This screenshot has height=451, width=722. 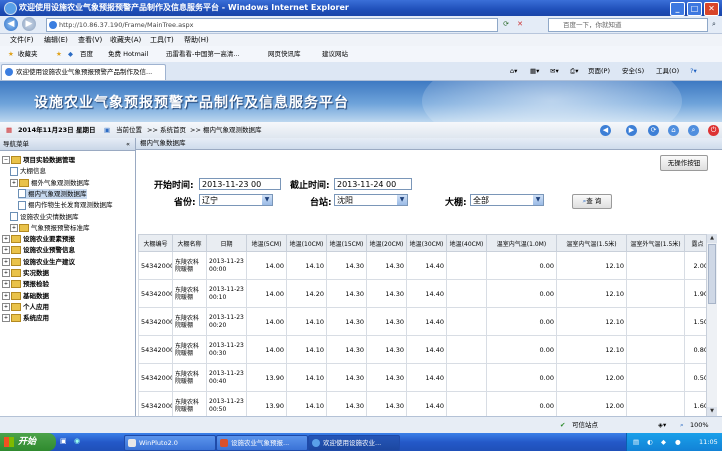 What do you see at coordinates (189, 243) in the screenshot?
I see `column-header: 大棚名称` at bounding box center [189, 243].